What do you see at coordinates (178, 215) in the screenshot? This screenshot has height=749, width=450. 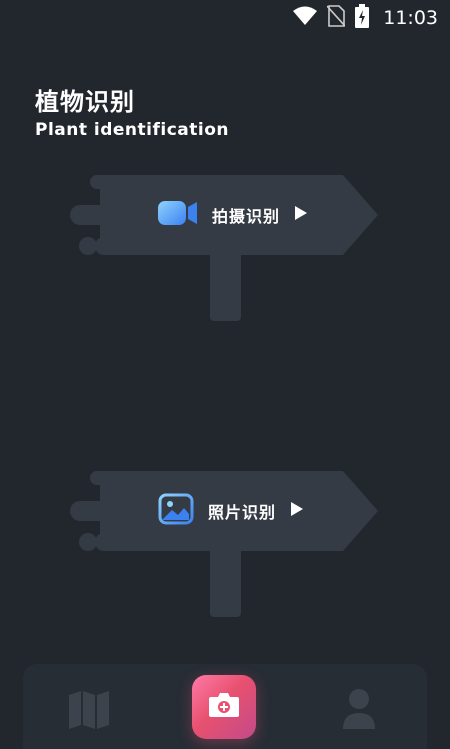 I see `video-camera-icon` at bounding box center [178, 215].